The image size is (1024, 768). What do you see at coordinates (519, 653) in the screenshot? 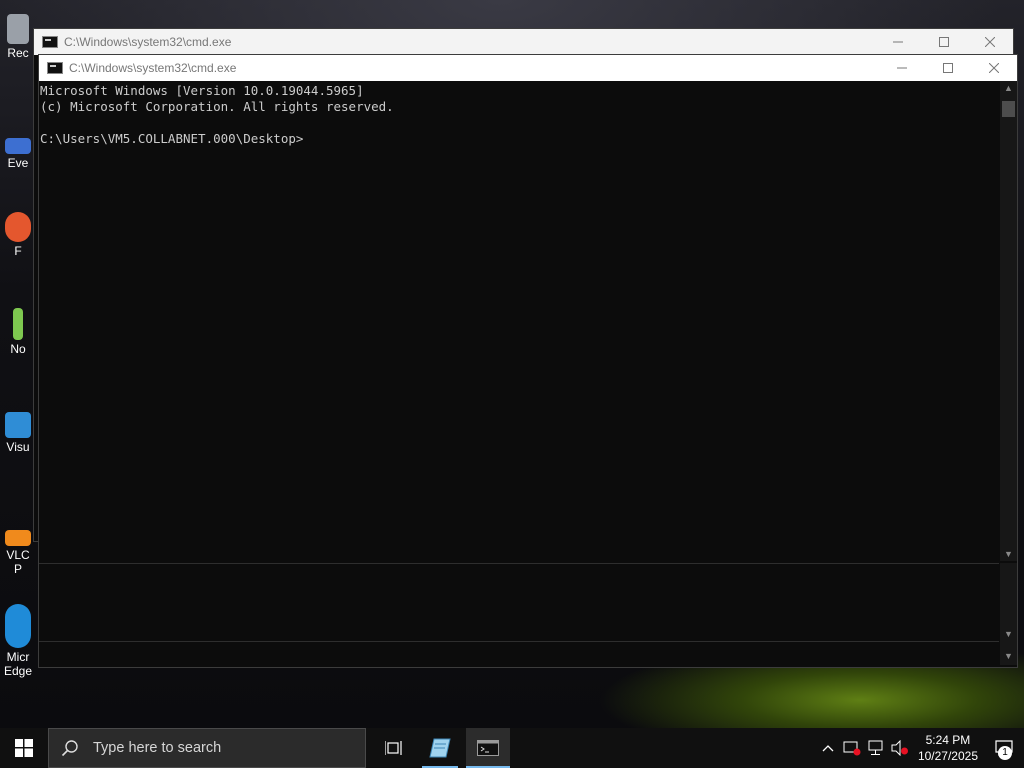
I see `bottom-pane` at bounding box center [519, 653].